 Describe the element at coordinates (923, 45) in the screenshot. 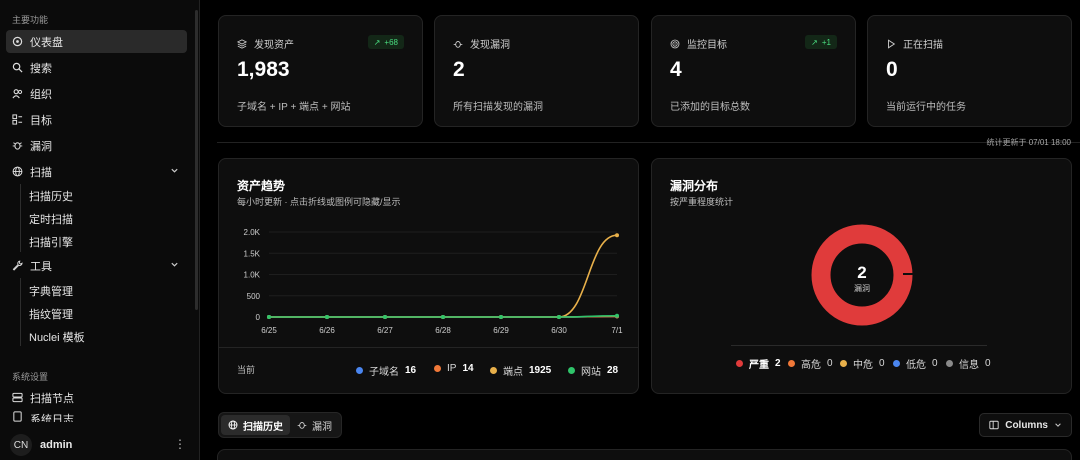

I see `stat-label: 正在扫描` at that location.